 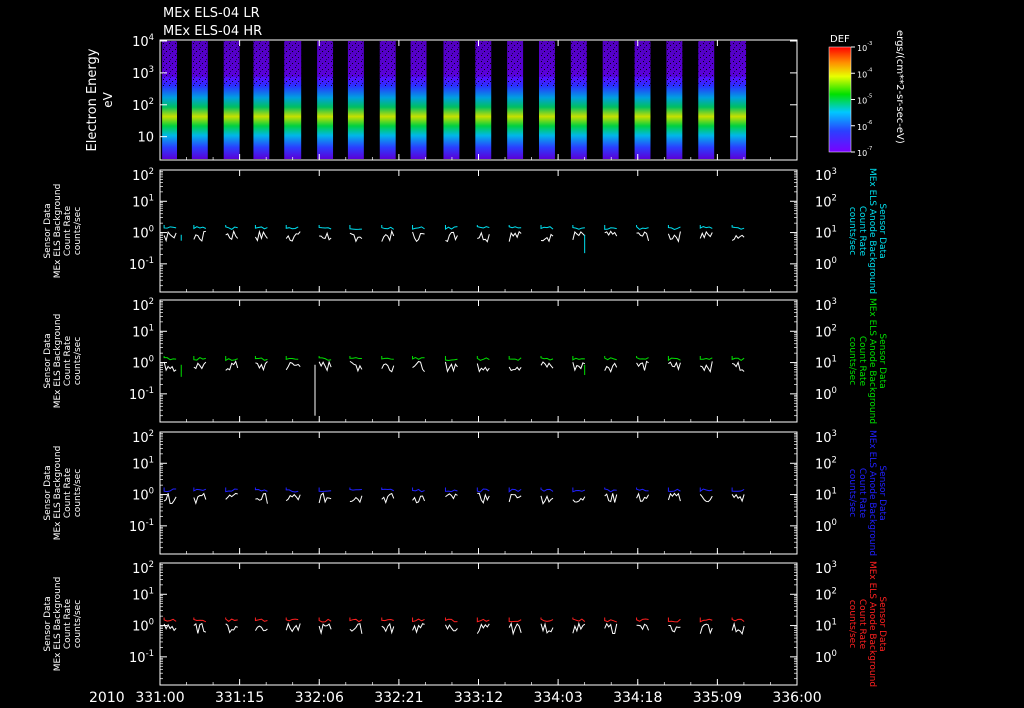 What do you see at coordinates (398, 698) in the screenshot?
I see `x-tick-label: 332:21` at bounding box center [398, 698].